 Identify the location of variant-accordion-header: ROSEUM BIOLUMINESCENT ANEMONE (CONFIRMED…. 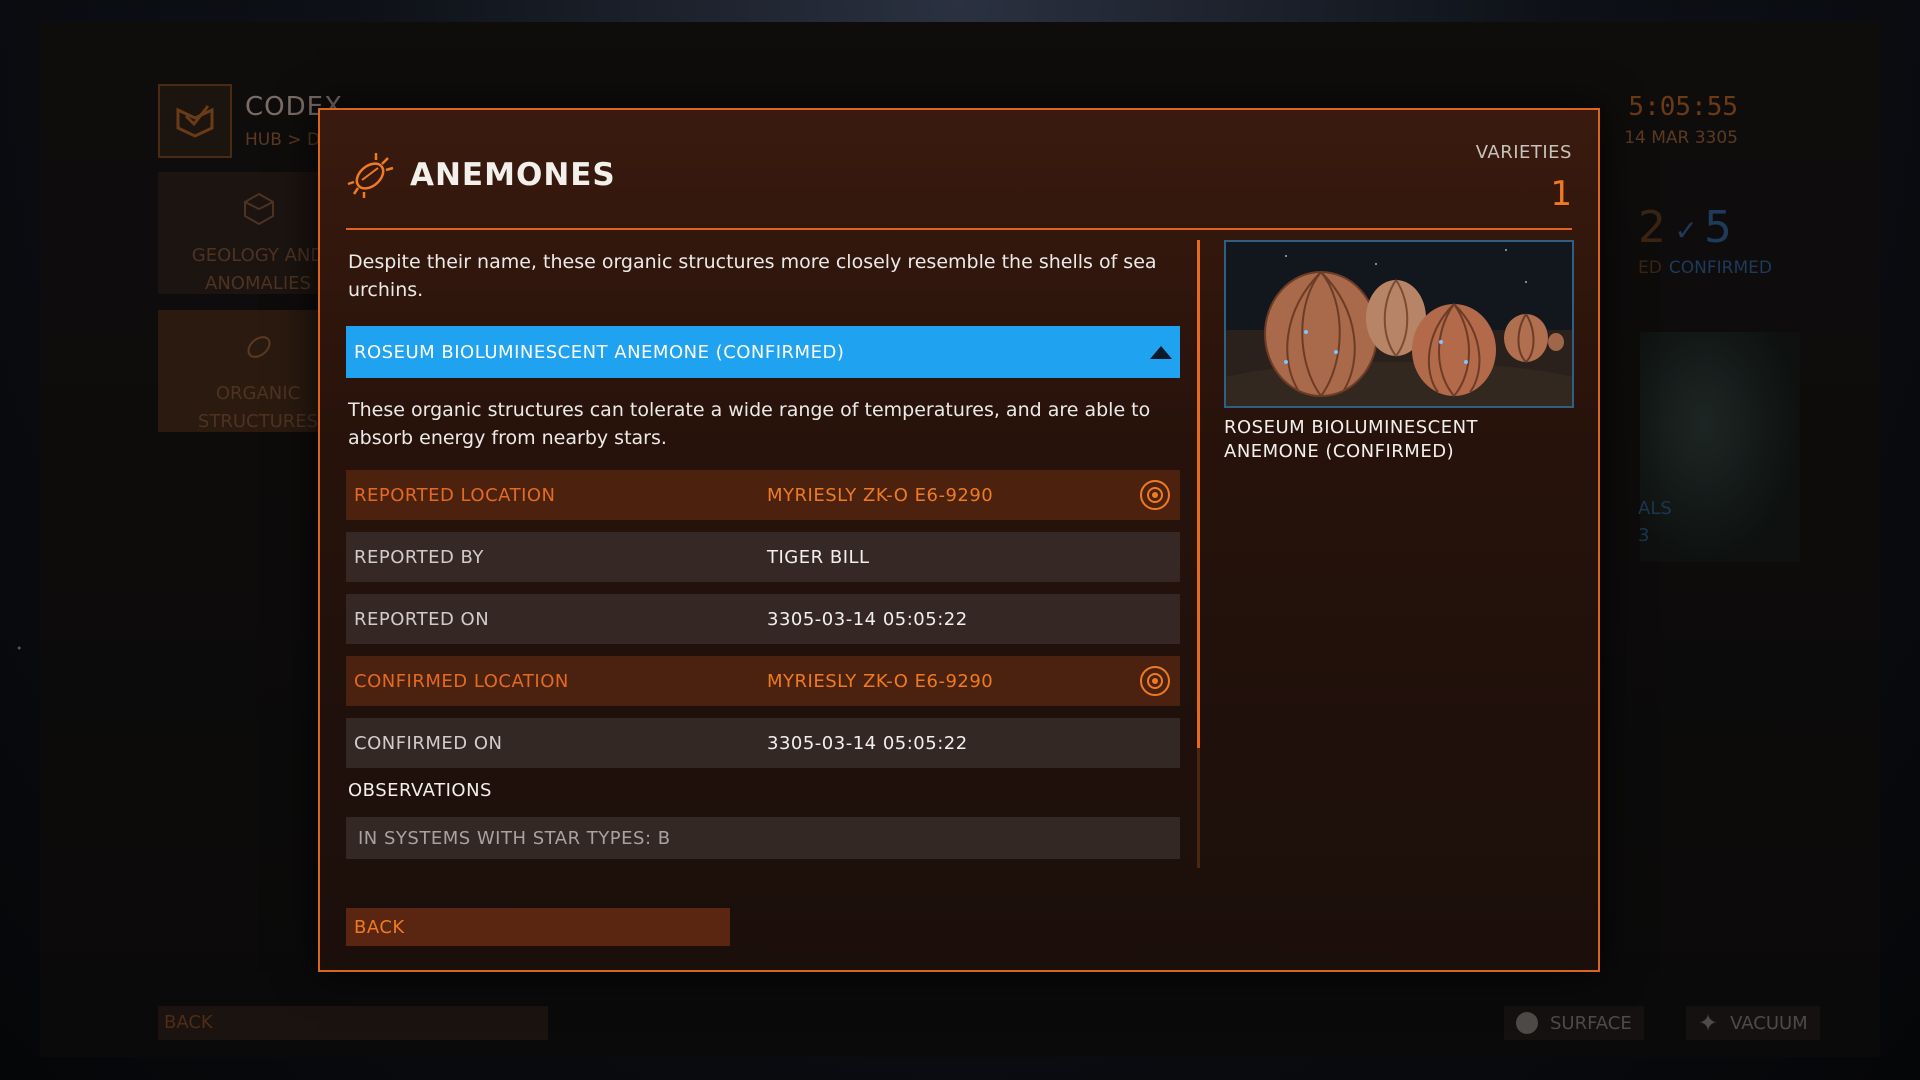
(763, 352).